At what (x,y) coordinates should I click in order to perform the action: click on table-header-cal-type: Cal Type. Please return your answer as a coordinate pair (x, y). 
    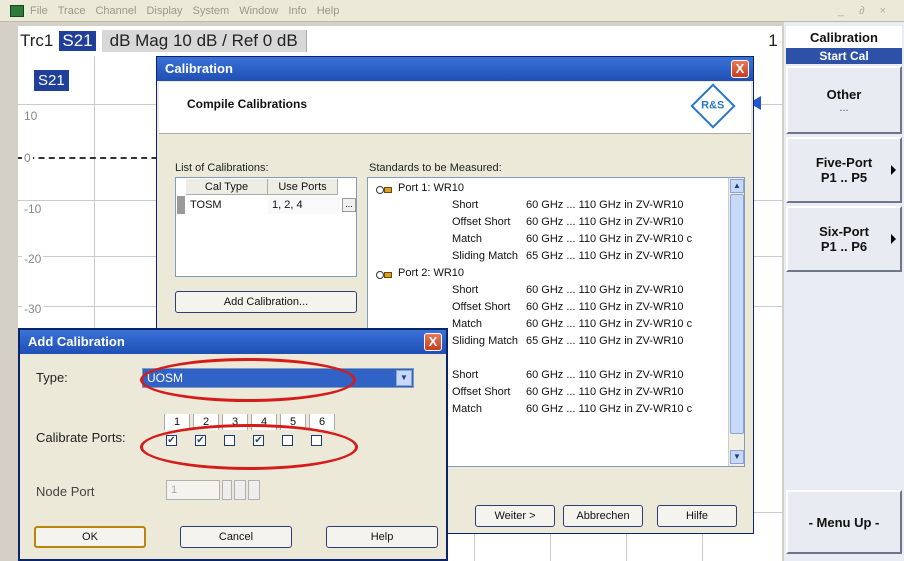
    Looking at the image, I should click on (227, 187).